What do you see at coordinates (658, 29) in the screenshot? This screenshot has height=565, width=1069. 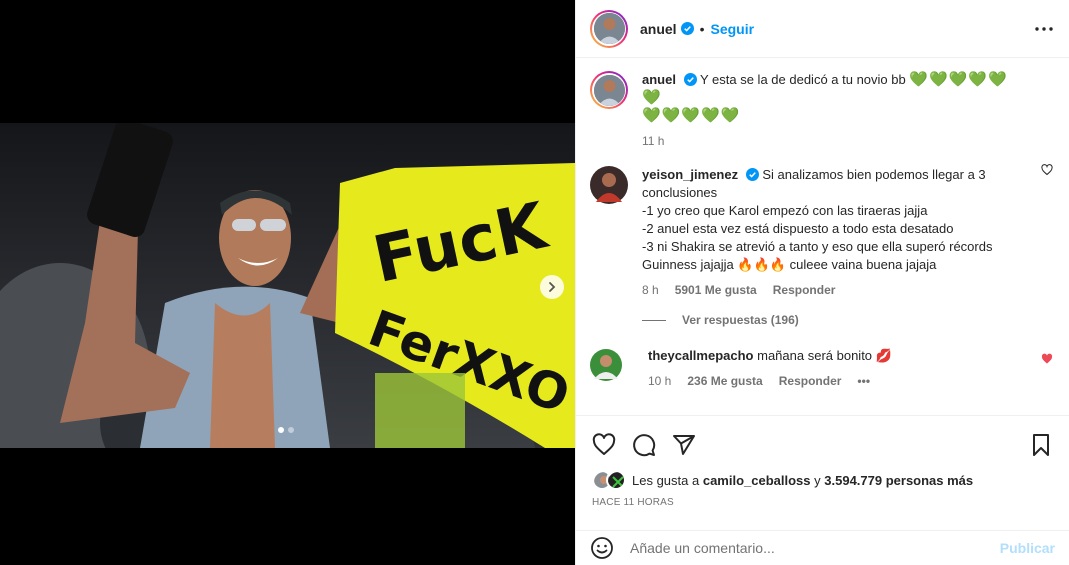 I see `author-username: anuel` at bounding box center [658, 29].